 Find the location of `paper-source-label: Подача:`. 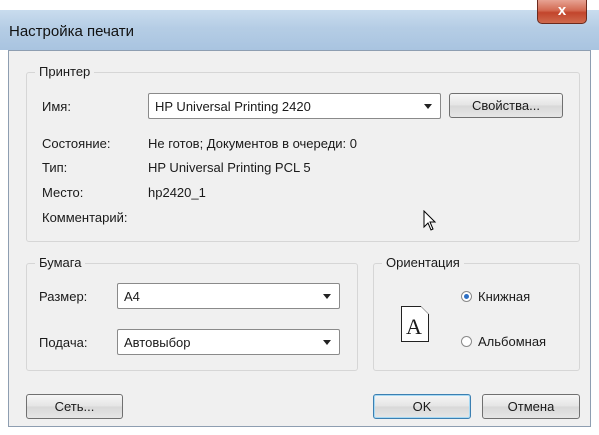

paper-source-label: Подача: is located at coordinates (63, 342).